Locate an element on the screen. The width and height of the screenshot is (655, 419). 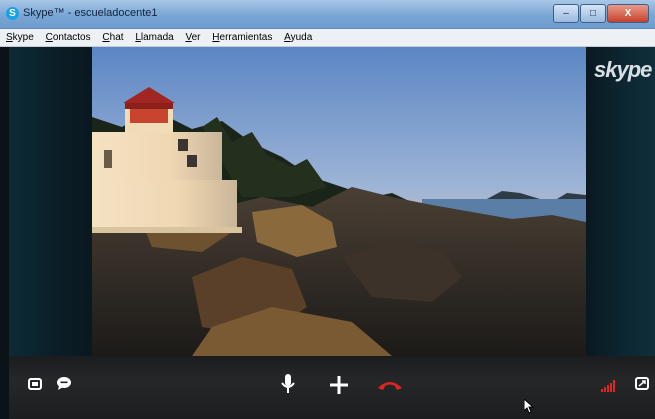
mute-button is located at coordinates (288, 384).